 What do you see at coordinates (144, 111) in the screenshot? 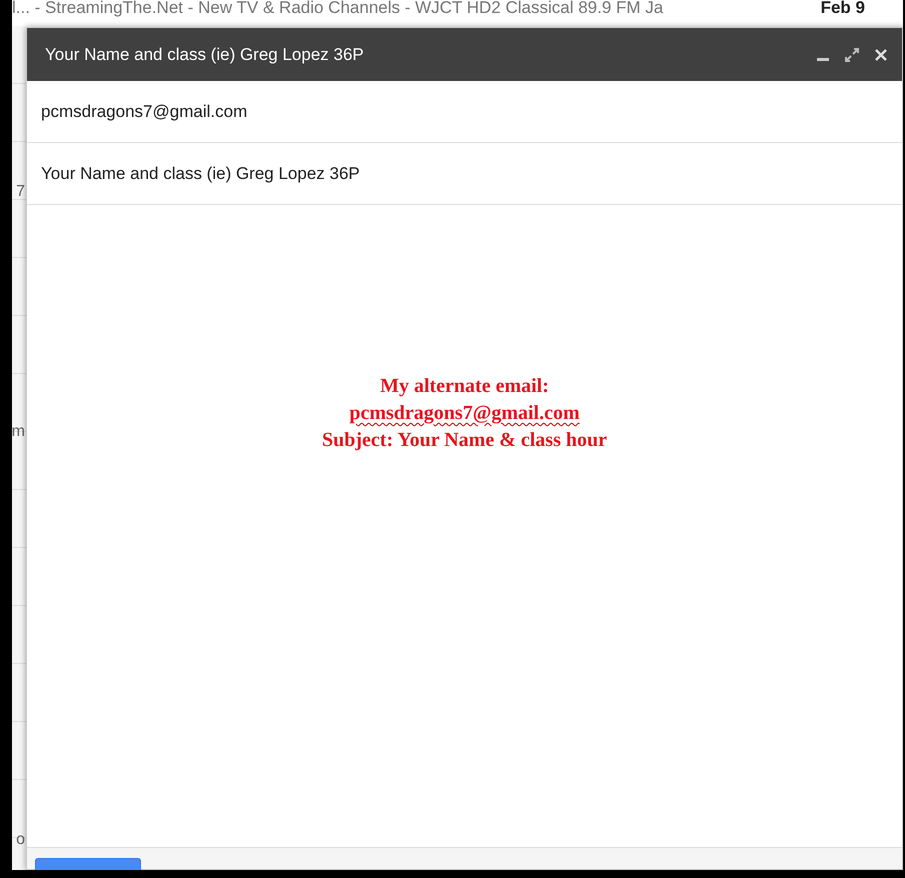
I see `to-field: pcmsdragons7@gmail.com` at bounding box center [144, 111].